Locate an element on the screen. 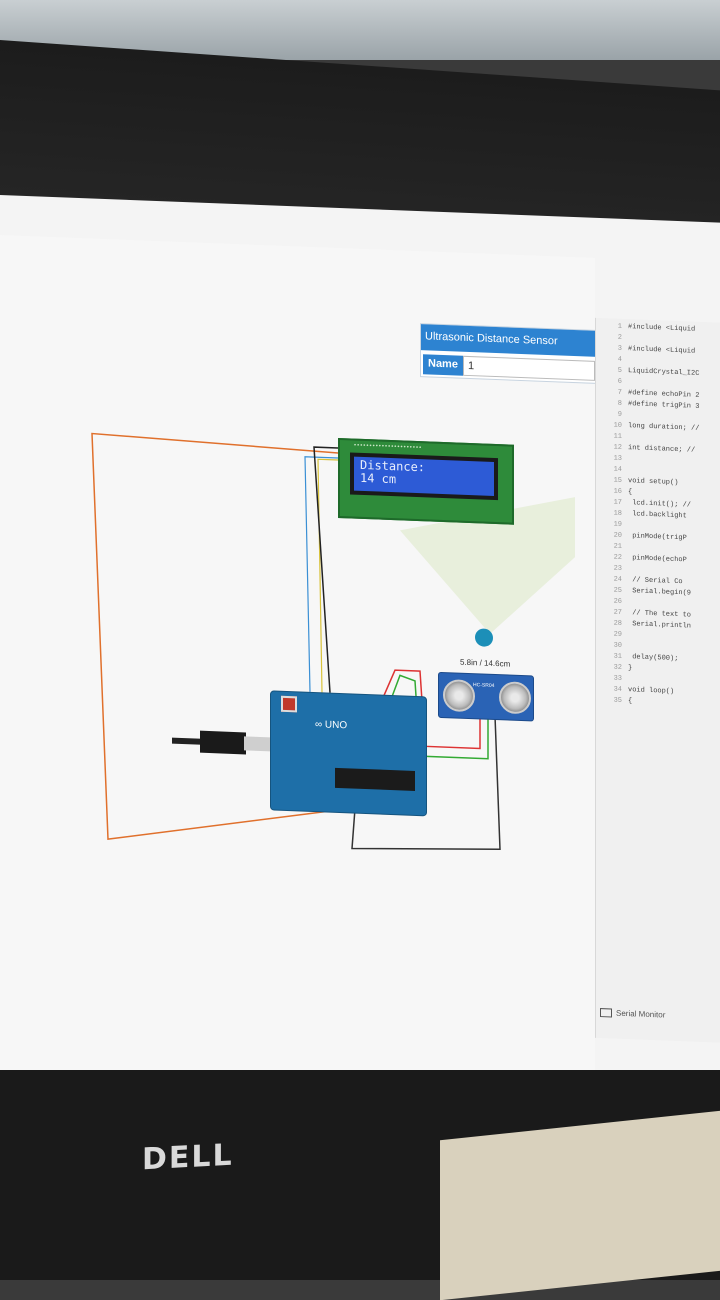  lcd-pin-header: •••••••••••••••••••••• is located at coordinates (388, 447).